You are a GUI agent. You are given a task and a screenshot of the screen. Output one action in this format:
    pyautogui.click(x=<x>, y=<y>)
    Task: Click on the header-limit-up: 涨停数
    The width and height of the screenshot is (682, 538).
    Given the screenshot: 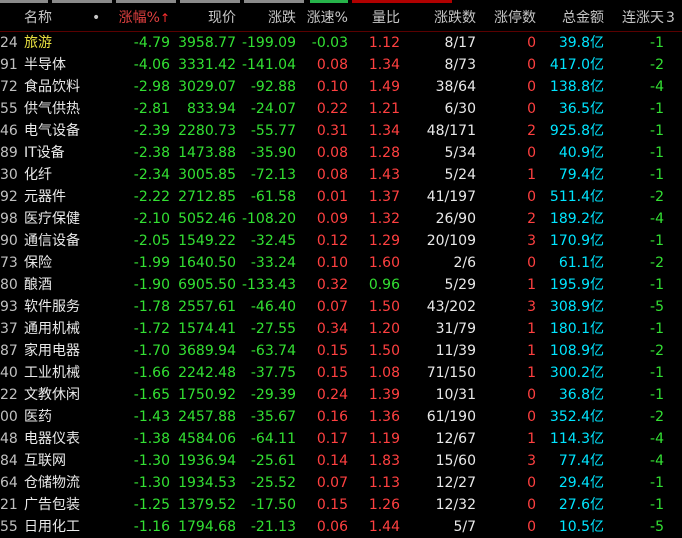 What is the action you would take?
    pyautogui.click(x=507, y=18)
    